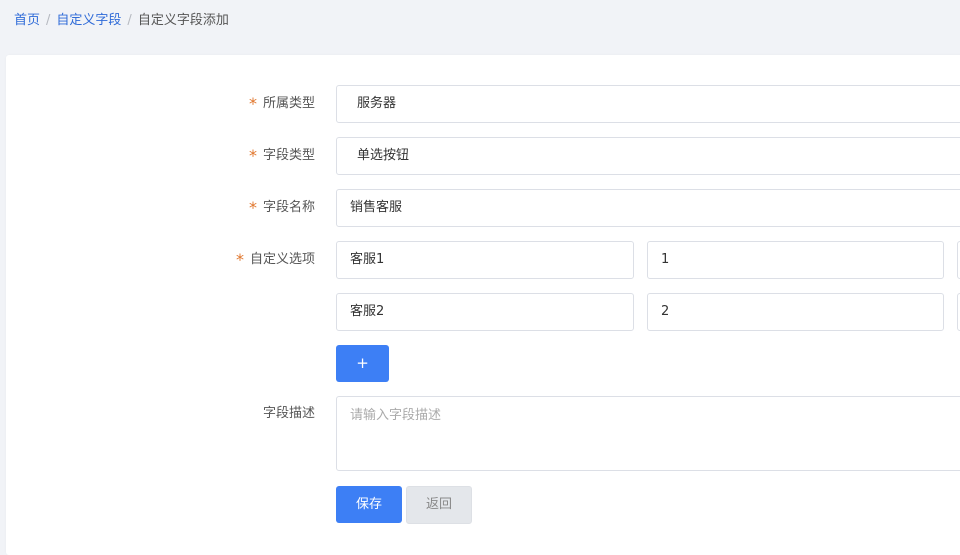  I want to click on belong-type-value: 服务器, so click(377, 103).